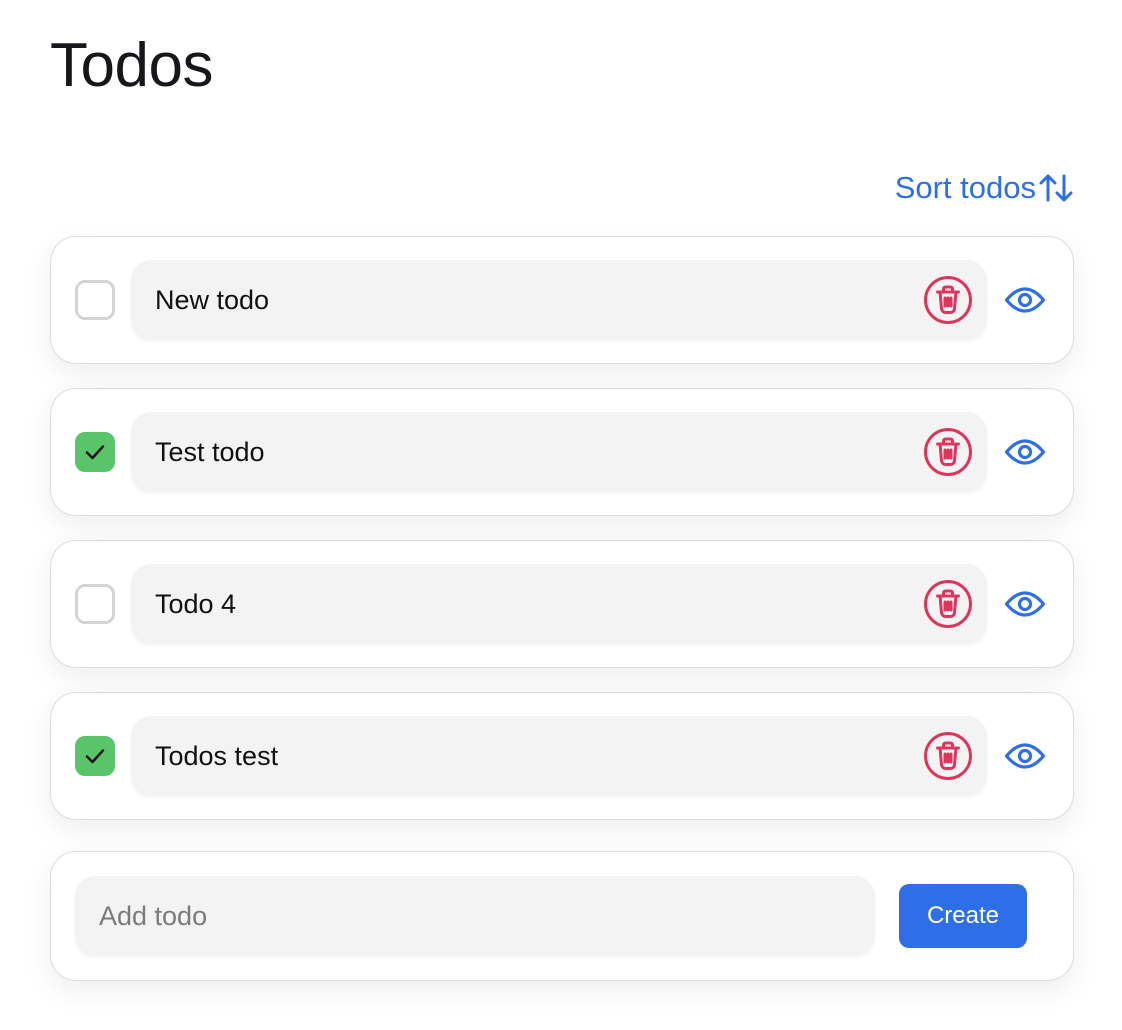  I want to click on todo-item: Test todo, so click(562, 452).